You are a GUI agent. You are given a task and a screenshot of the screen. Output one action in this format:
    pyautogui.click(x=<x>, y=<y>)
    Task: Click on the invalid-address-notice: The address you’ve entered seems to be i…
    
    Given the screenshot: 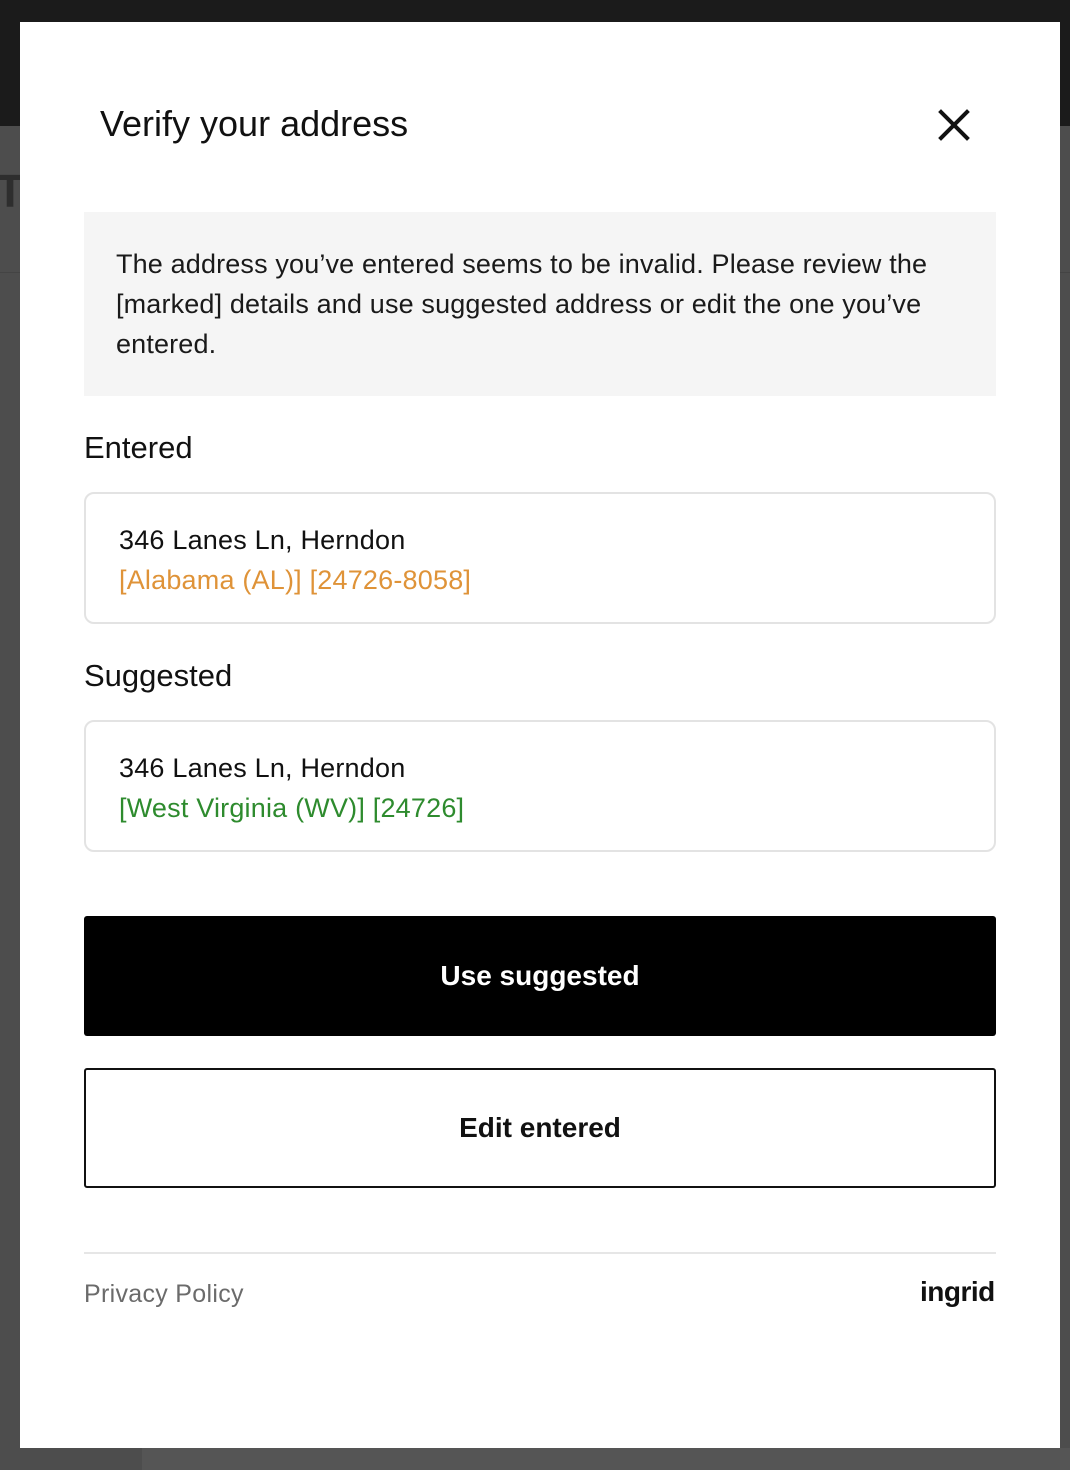 What is the action you would take?
    pyautogui.click(x=540, y=304)
    